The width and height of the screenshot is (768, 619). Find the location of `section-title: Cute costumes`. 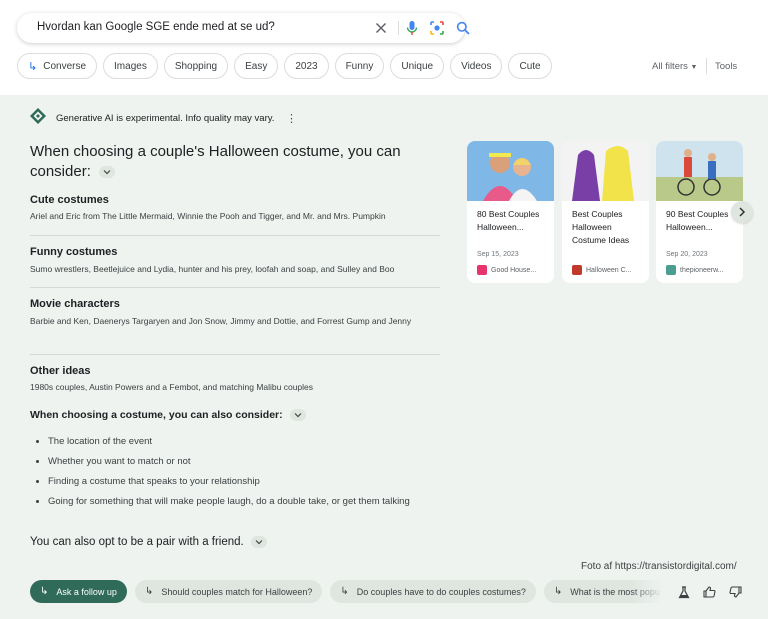

section-title: Cute costumes is located at coordinates (69, 200).